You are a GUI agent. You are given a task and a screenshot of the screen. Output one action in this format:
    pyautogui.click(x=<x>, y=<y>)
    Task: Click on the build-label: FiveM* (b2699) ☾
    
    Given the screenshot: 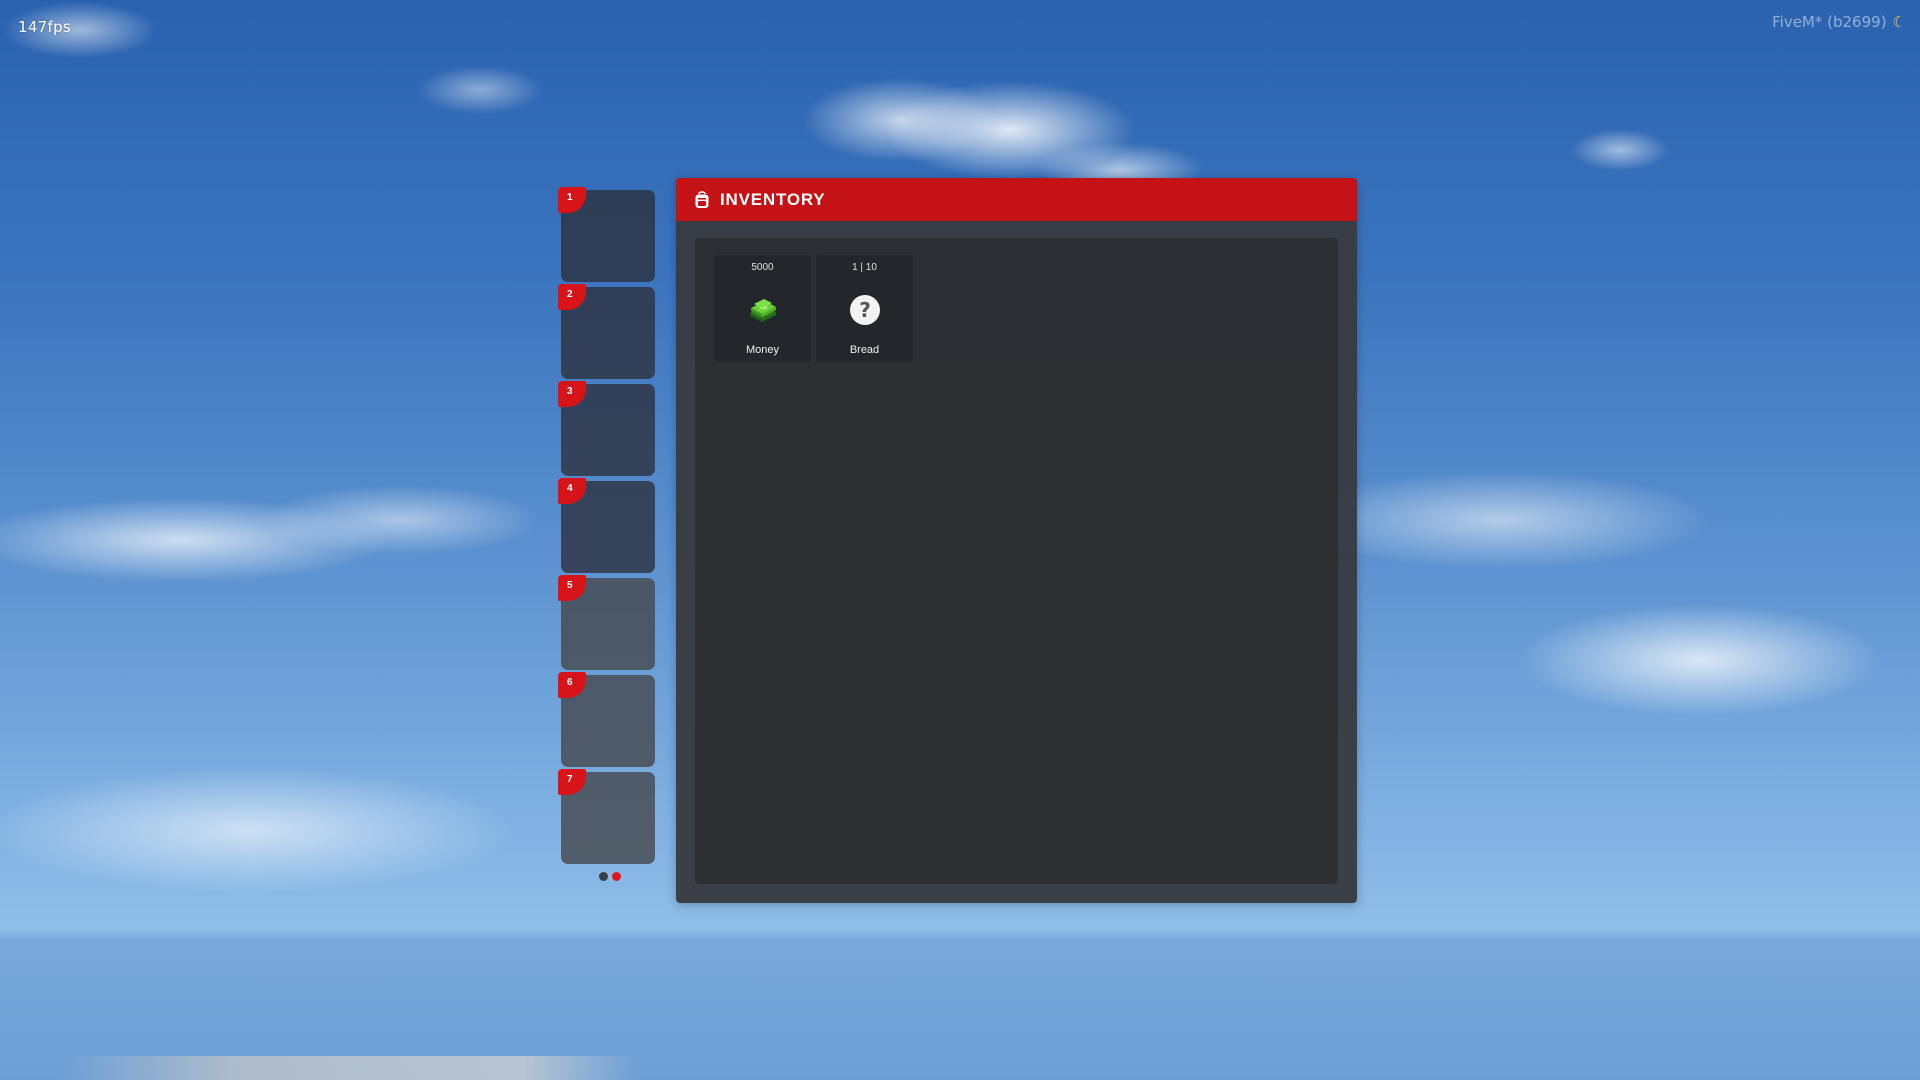 What is the action you would take?
    pyautogui.click(x=1839, y=22)
    